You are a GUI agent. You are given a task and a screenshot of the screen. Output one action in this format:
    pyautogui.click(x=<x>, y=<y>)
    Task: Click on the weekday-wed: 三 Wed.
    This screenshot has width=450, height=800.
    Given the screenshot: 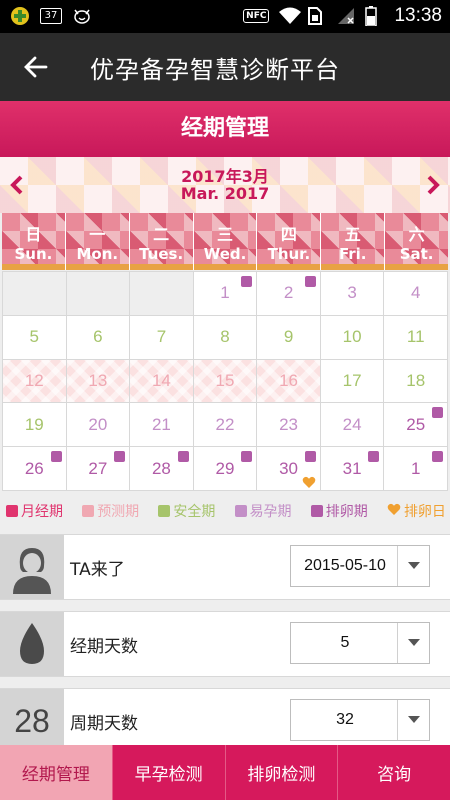 What is the action you would take?
    pyautogui.click(x=225, y=241)
    